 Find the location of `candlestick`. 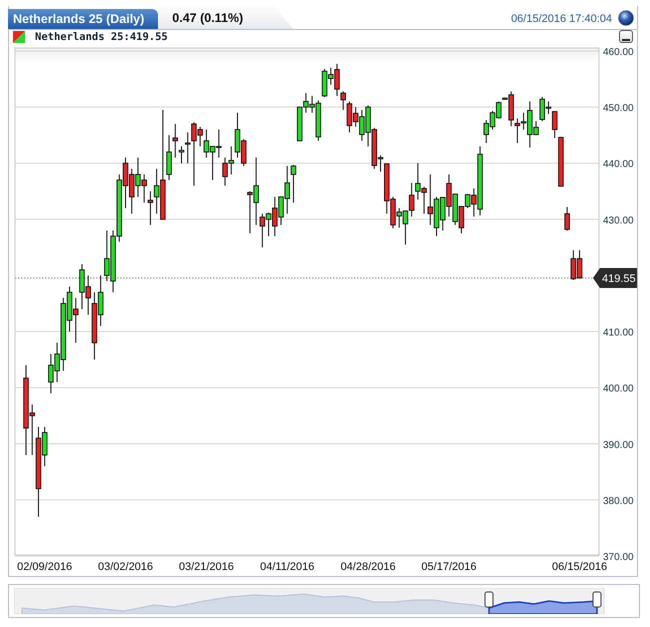

candlestick is located at coordinates (567, 219).